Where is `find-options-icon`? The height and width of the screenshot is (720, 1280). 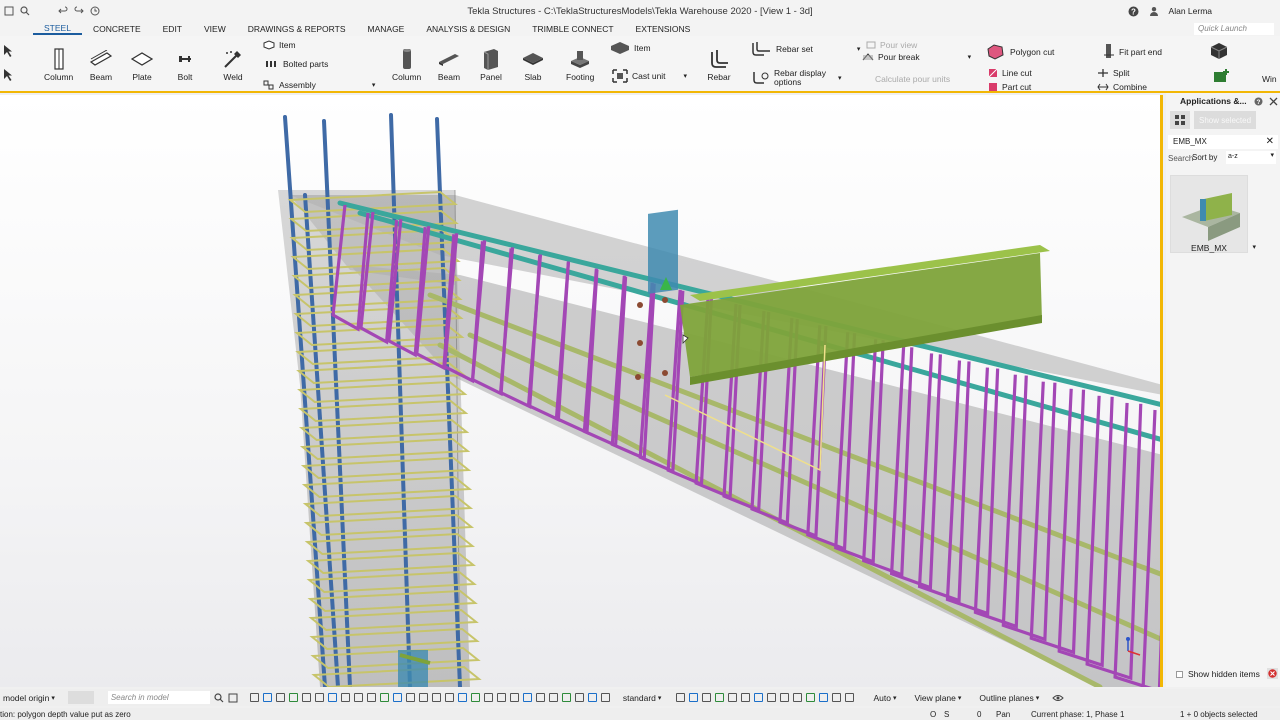
find-options-icon is located at coordinates (233, 698).